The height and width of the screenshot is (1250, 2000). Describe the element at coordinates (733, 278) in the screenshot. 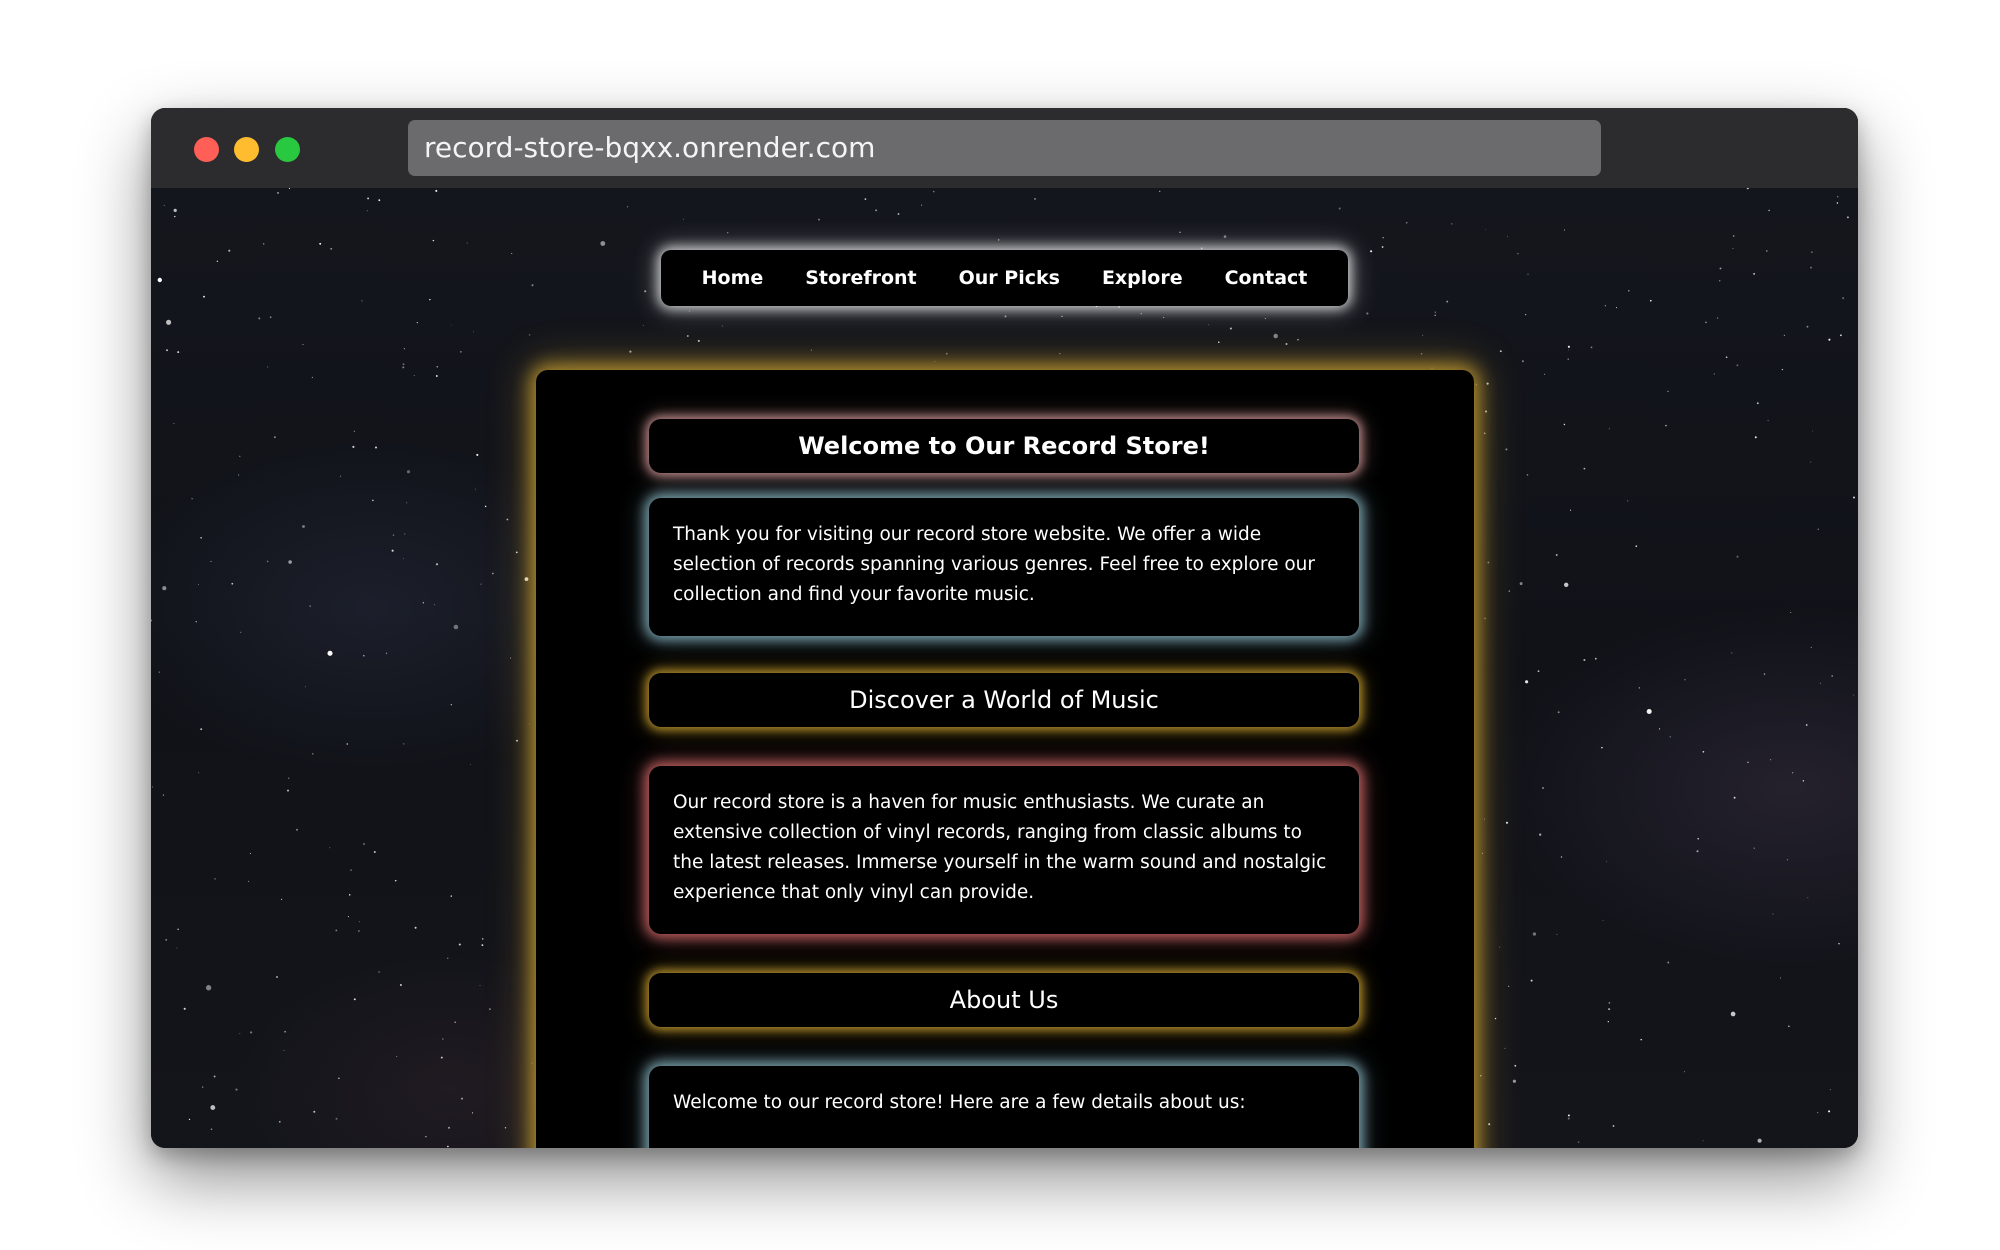

I see `nav-home-link: Home` at that location.